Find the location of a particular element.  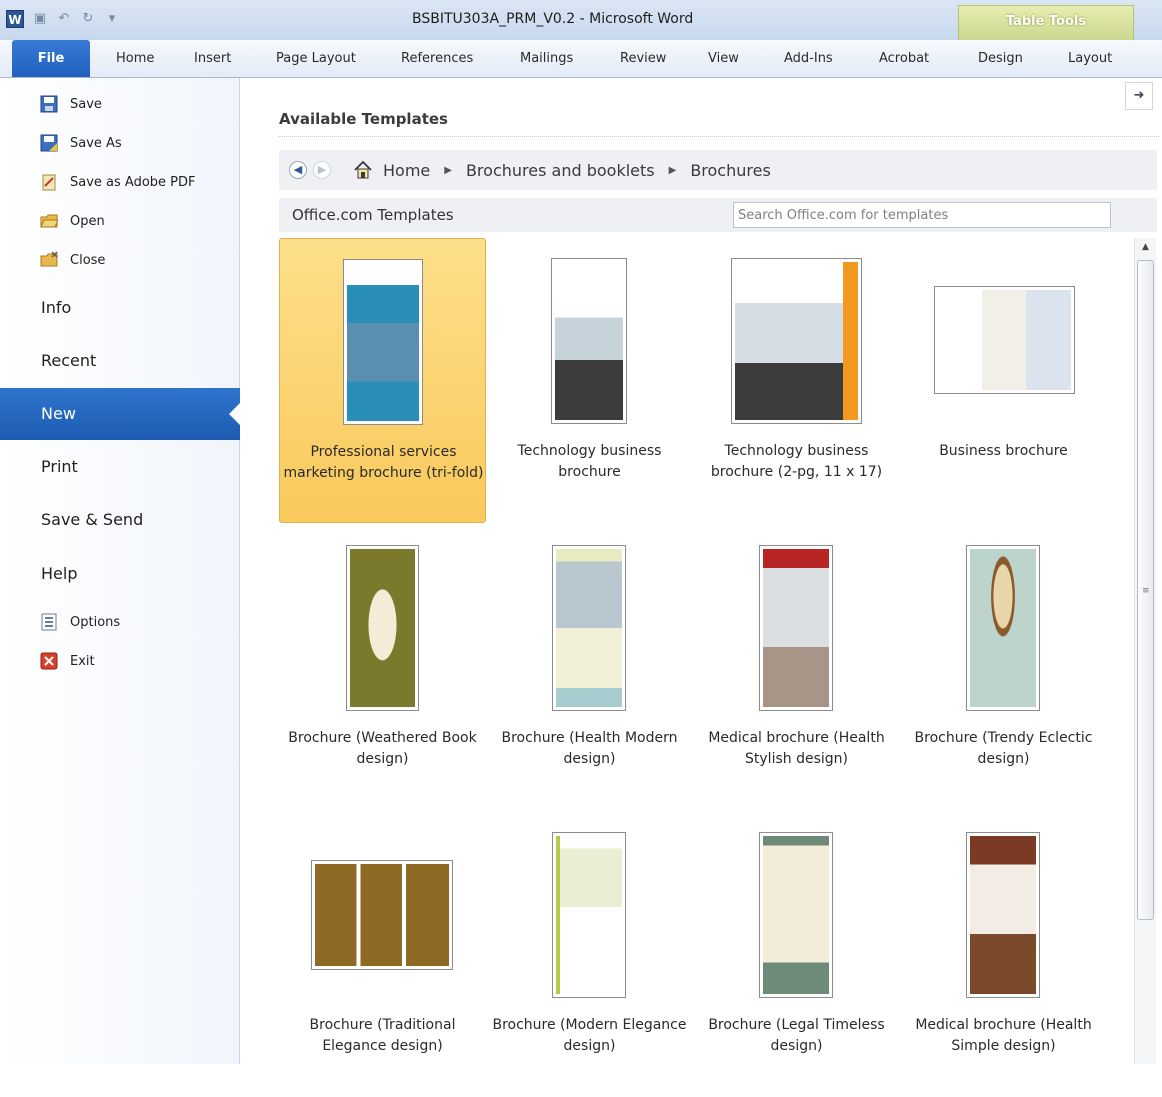

gallery-scrollbar: ▲ ≡ is located at coordinates (1145, 651).